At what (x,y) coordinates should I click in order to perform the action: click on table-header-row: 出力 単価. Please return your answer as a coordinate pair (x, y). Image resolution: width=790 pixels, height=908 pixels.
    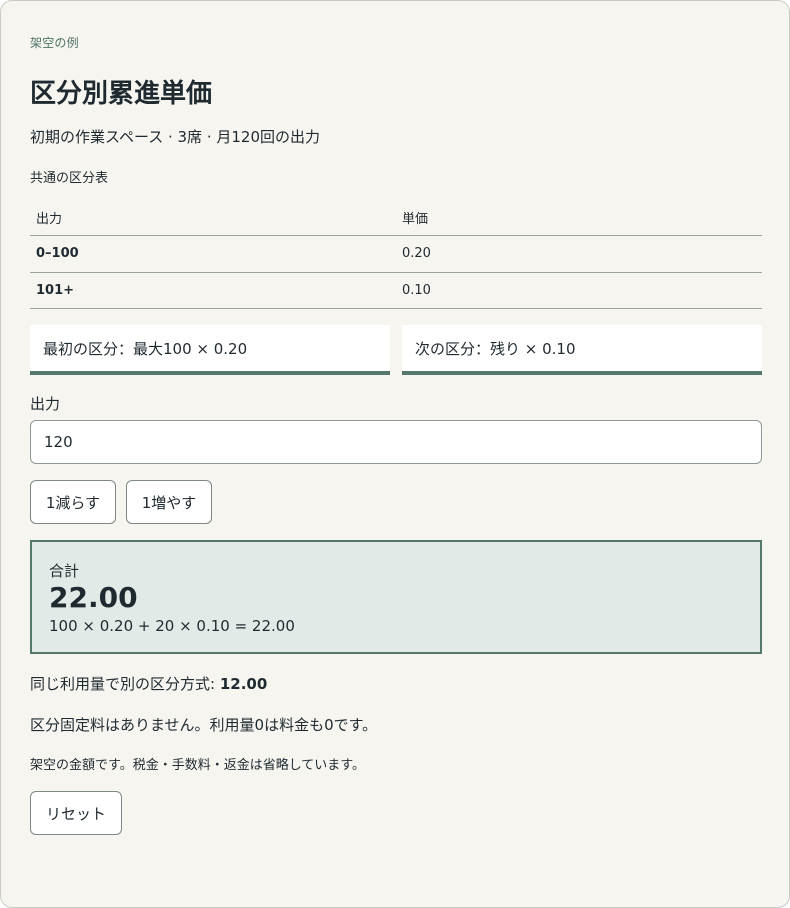
    Looking at the image, I should click on (396, 217).